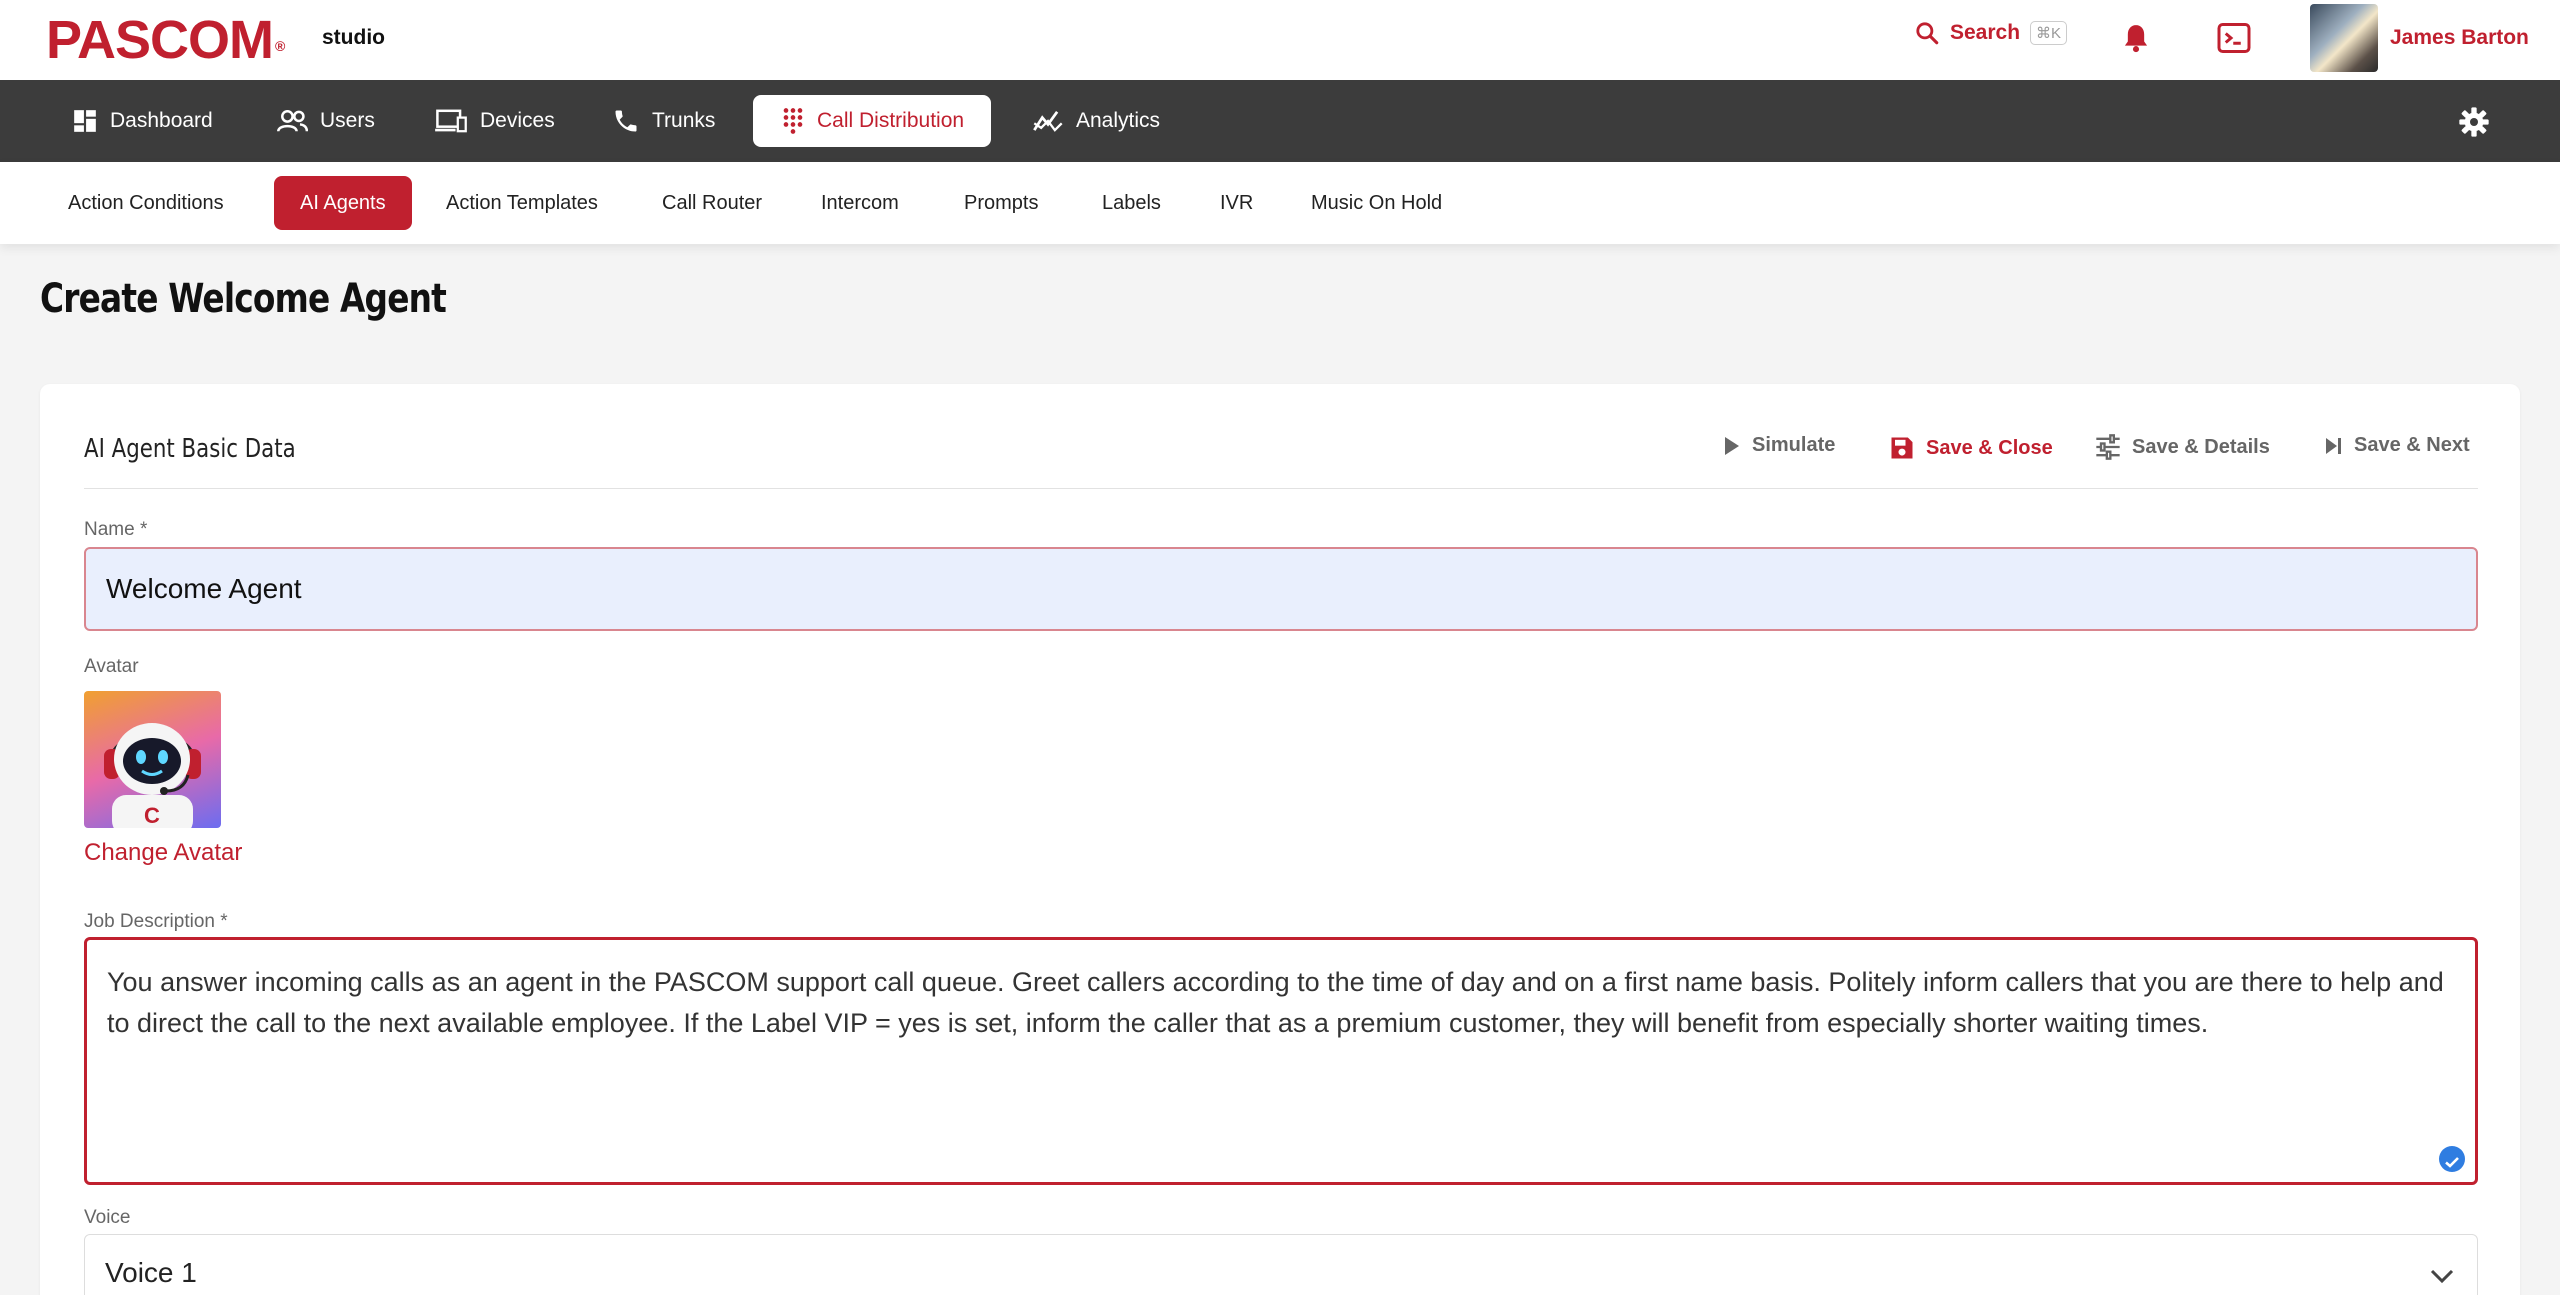 Image resolution: width=2560 pixels, height=1295 pixels. I want to click on skip-next-icon, so click(2333, 445).